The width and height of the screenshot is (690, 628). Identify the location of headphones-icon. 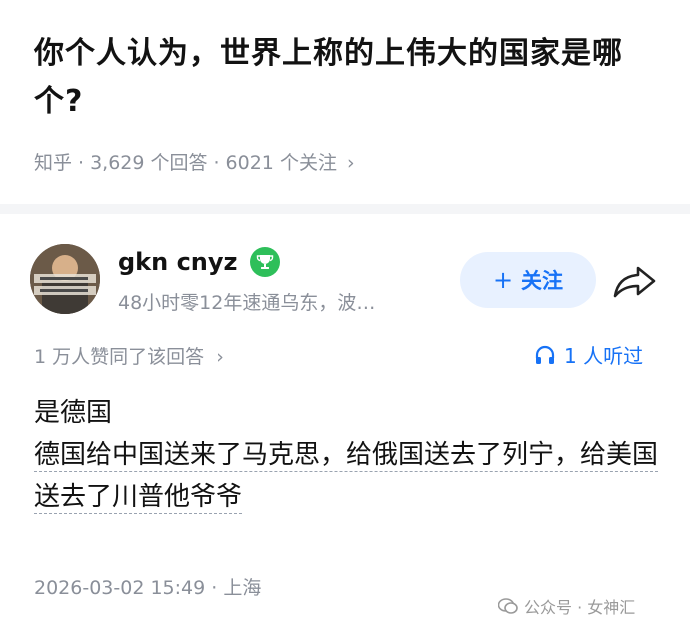
(545, 354).